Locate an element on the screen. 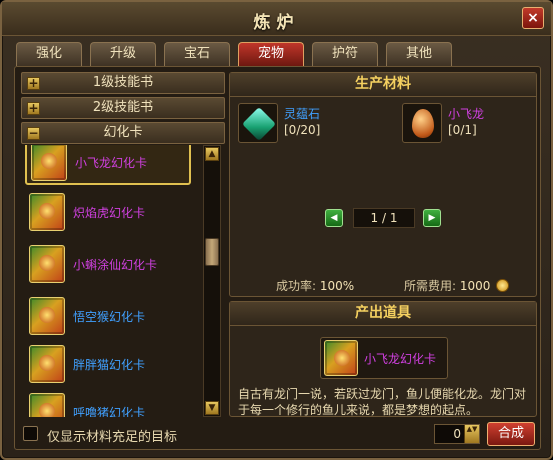  pet-egg-icon is located at coordinates (422, 123).